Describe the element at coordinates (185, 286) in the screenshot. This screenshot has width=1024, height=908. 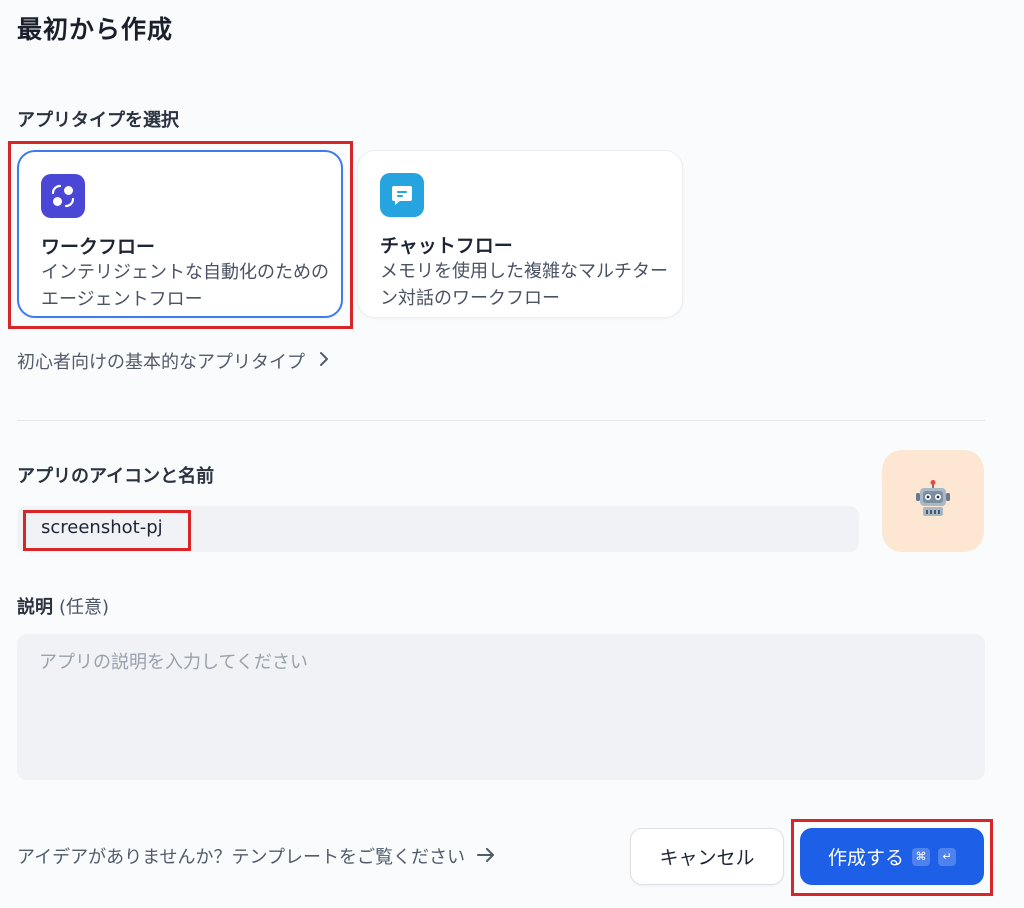
I see `card-description: インテリジェントな自動化のためのエージェントフロー` at that location.